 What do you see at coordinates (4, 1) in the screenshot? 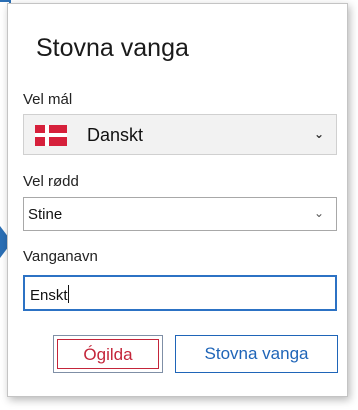
I see `background-window-edge-top` at bounding box center [4, 1].